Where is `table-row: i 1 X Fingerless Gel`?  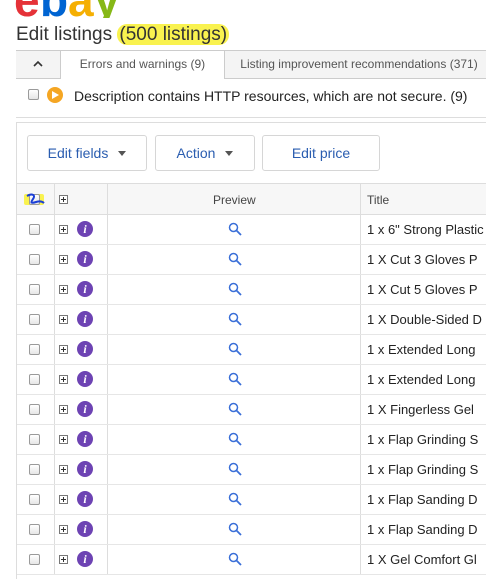 table-row: i 1 X Fingerless Gel is located at coordinates (251, 410).